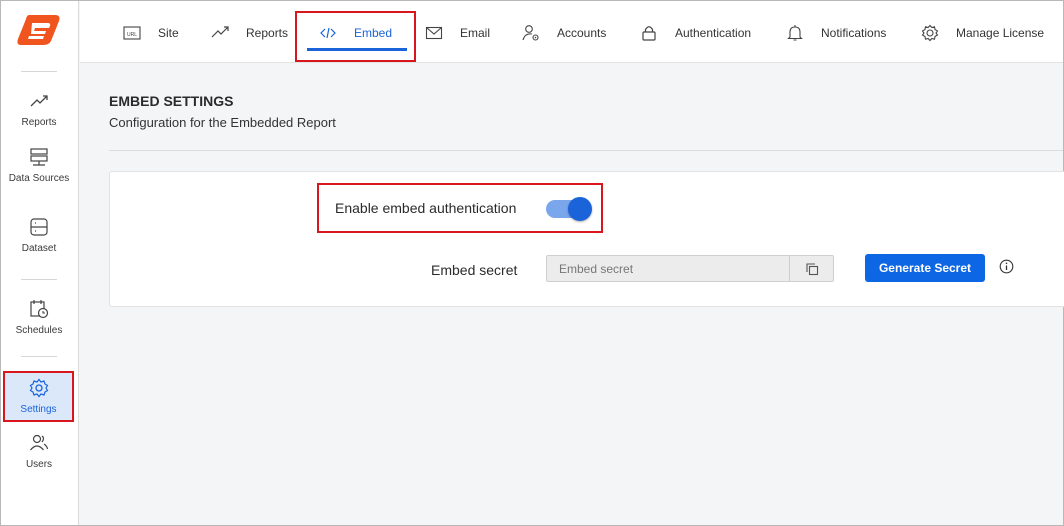 The height and width of the screenshot is (526, 1064). Describe the element at coordinates (426, 208) in the screenshot. I see `embed-auth-label: Enable embed authentication` at that location.